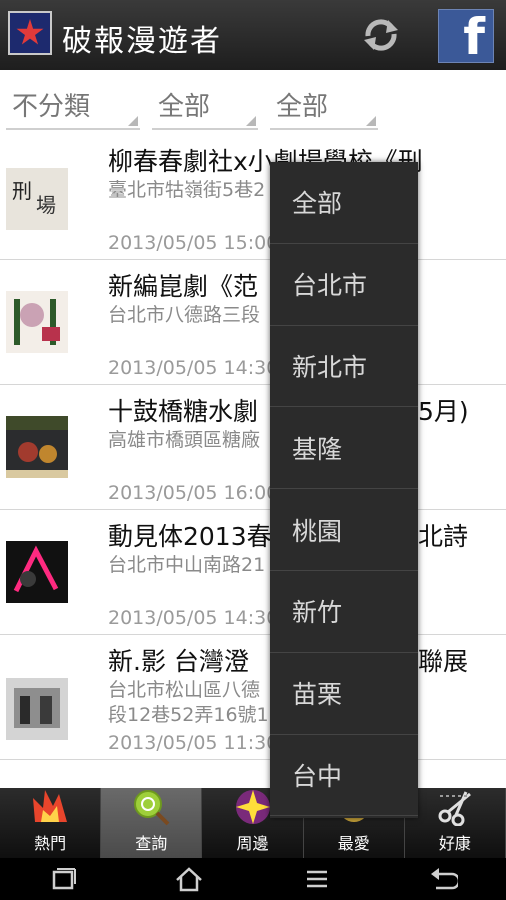  I want to click on dropdown-item: 苗栗, so click(344, 694).